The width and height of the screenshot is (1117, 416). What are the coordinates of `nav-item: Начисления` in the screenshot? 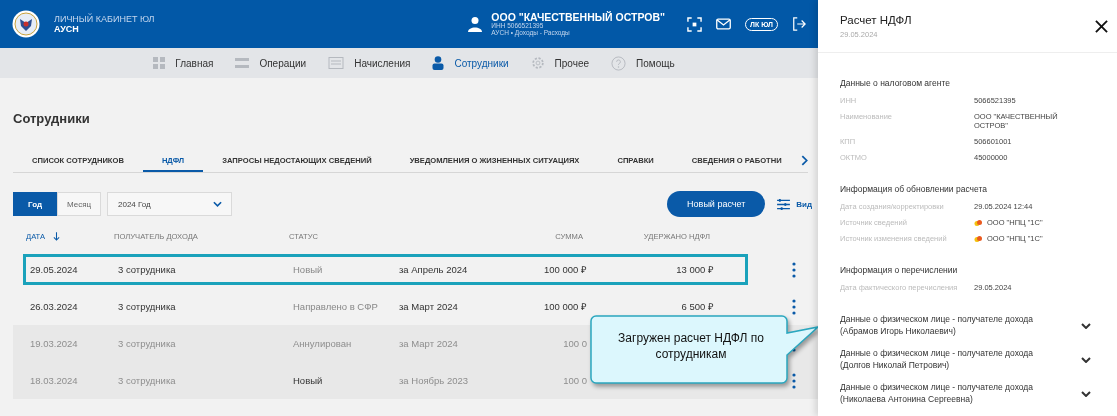 It's located at (369, 63).